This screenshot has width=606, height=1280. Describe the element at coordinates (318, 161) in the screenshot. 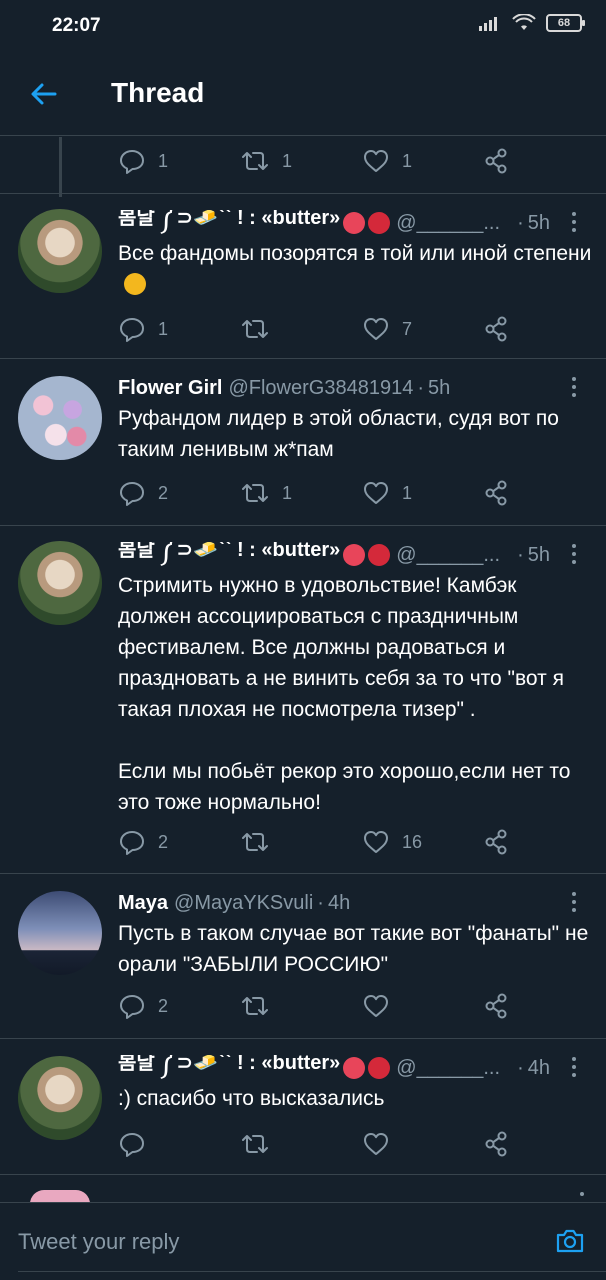

I see `action-bar: 1 1 1` at that location.